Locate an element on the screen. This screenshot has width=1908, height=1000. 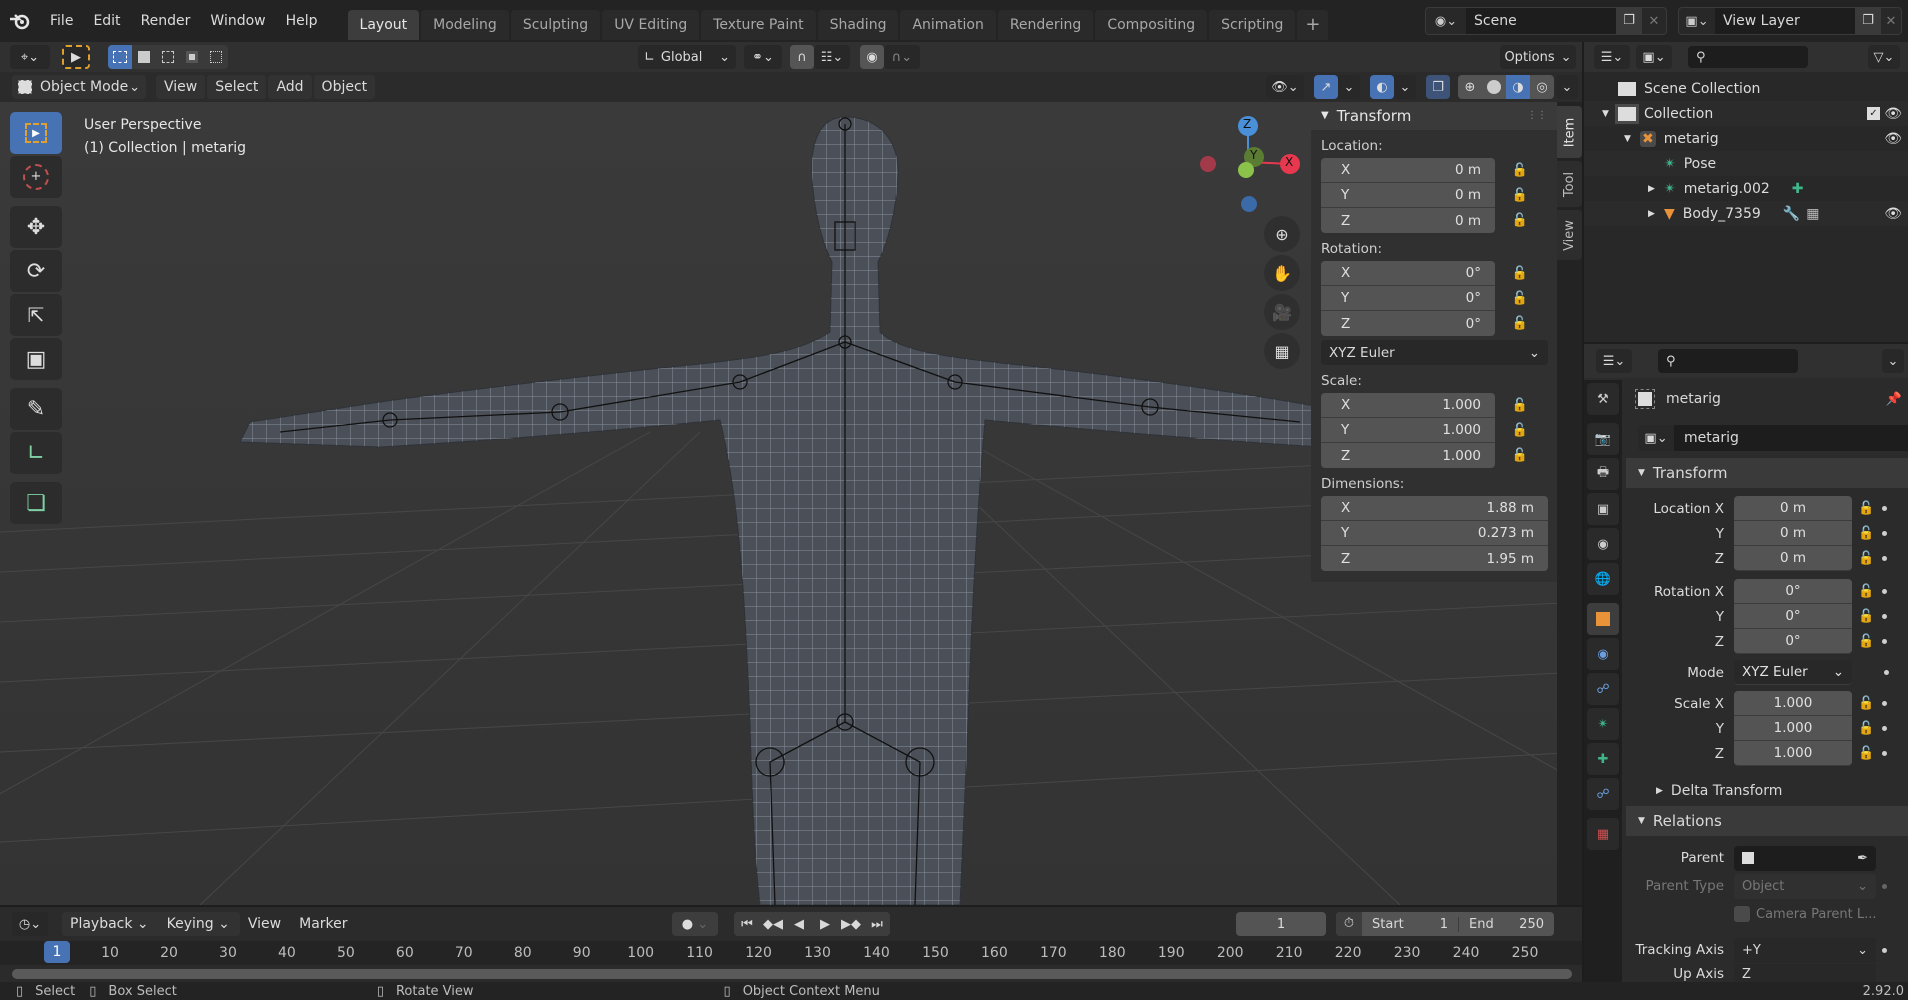
location-x-field: X 0 m is located at coordinates (1408, 170).